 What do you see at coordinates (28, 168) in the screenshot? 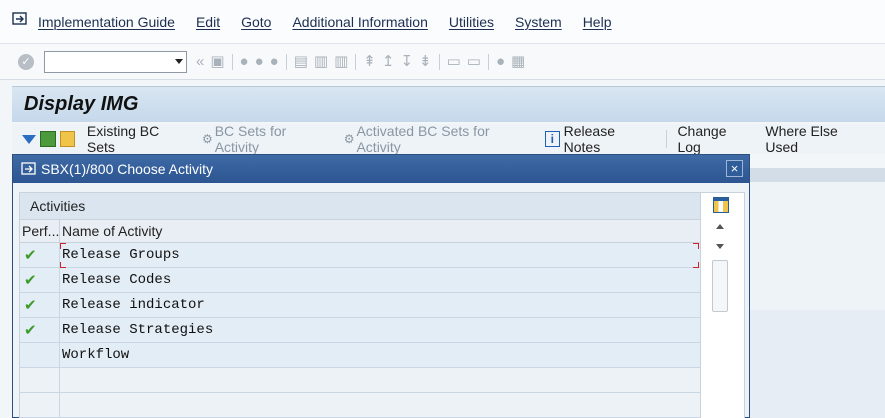
I see `dialog-window-icon` at bounding box center [28, 168].